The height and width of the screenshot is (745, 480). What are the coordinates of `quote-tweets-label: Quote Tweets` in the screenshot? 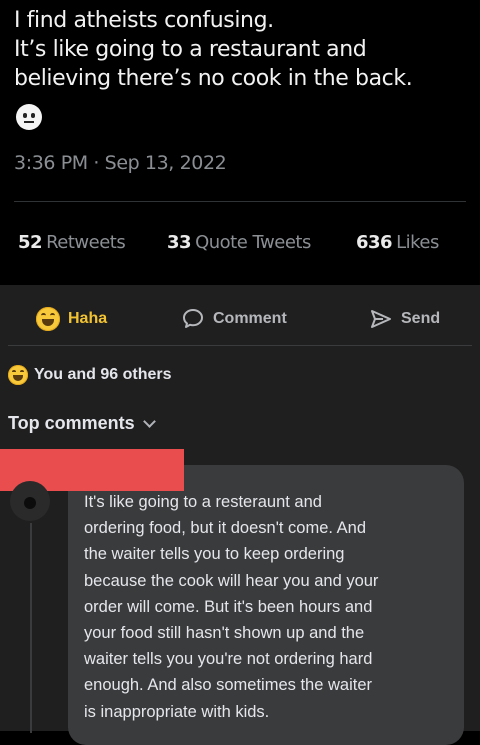 It's located at (253, 242).